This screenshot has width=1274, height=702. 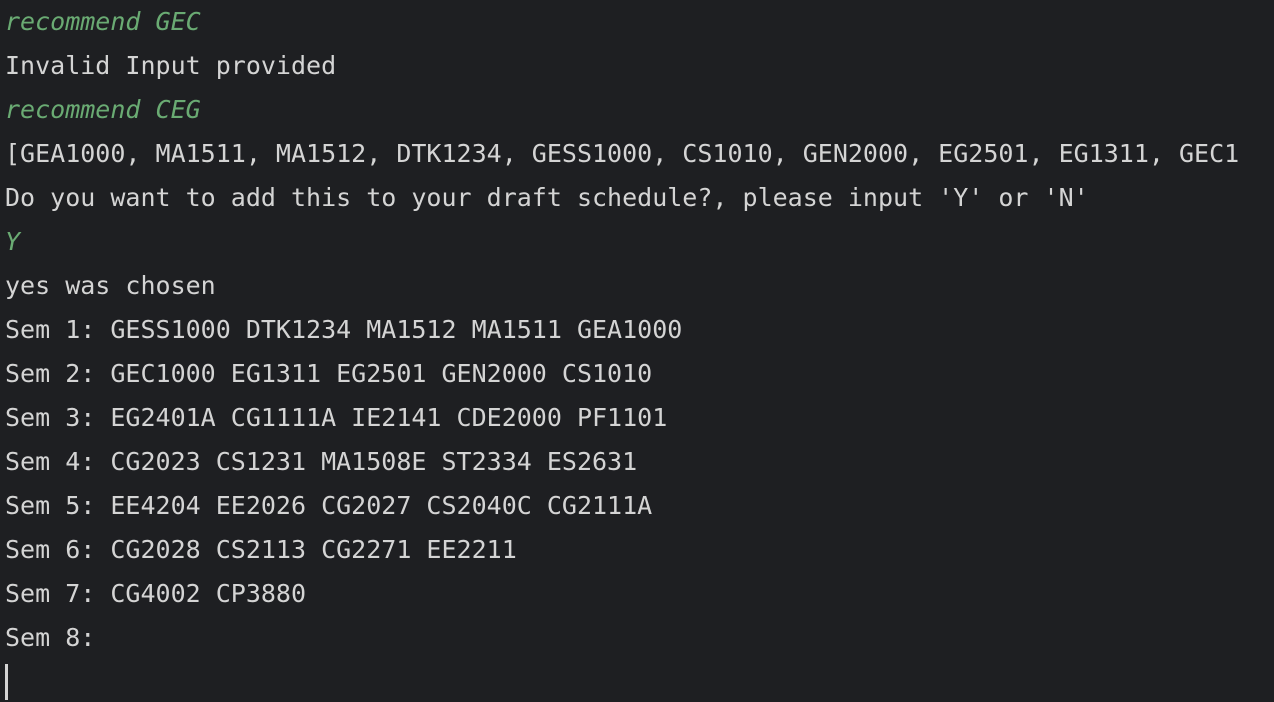 What do you see at coordinates (171, 65) in the screenshot?
I see `output-line: Invalid Input provided` at bounding box center [171, 65].